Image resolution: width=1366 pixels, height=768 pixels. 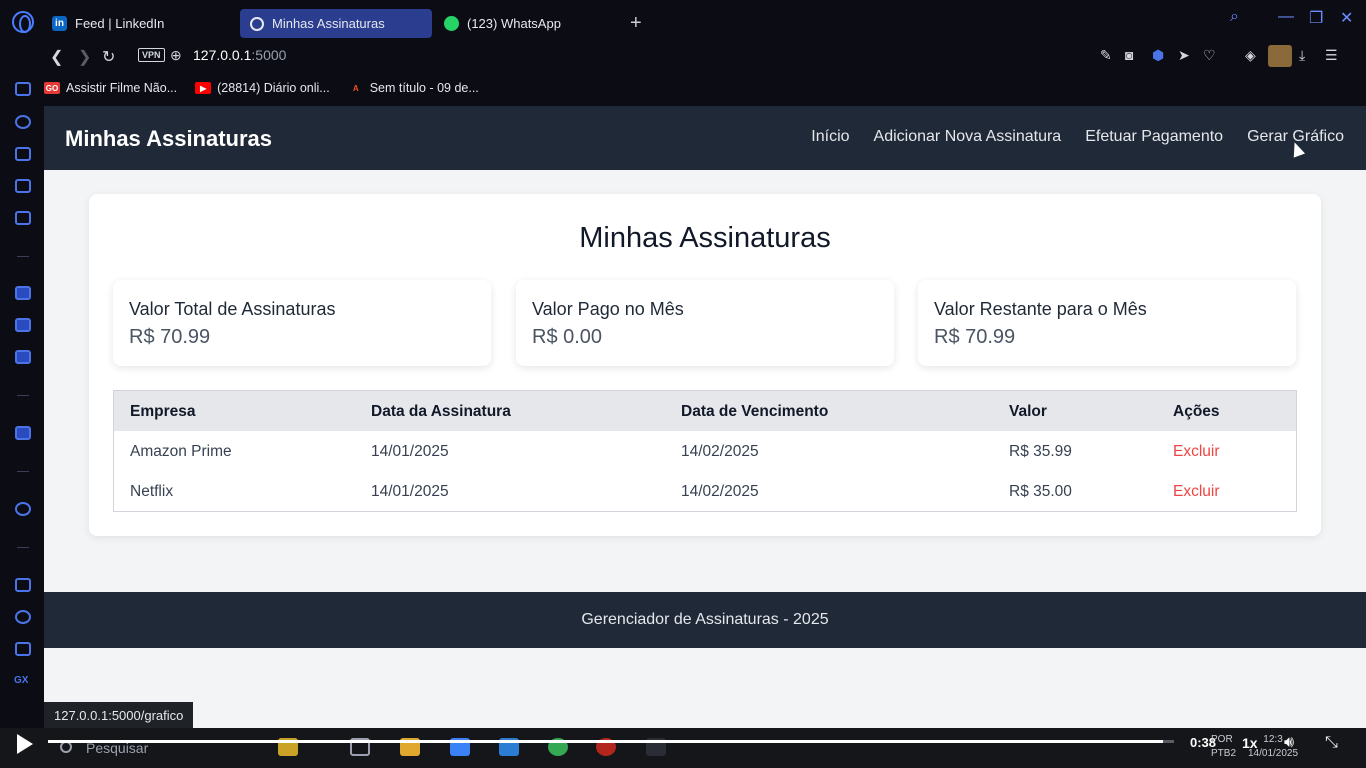 What do you see at coordinates (968, 137) in the screenshot?
I see `nav-adicionar-link: Adicionar Nova Assinatura` at bounding box center [968, 137].